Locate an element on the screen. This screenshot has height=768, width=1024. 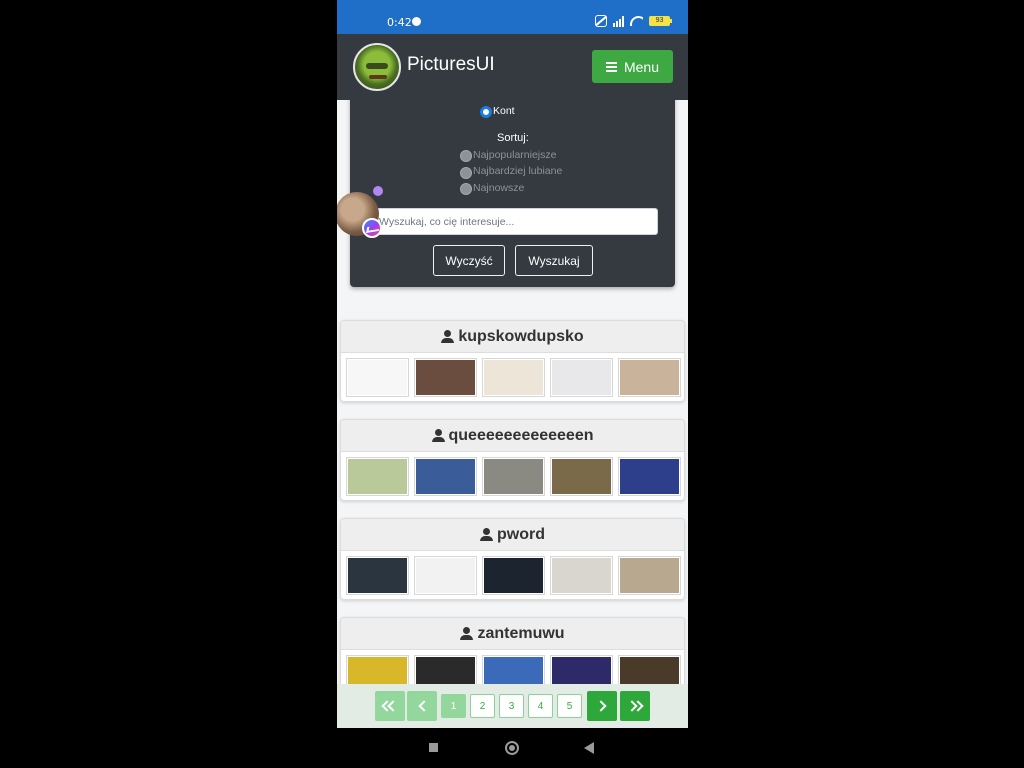
user-card-header: kupskowdupsko is located at coordinates (512, 337).